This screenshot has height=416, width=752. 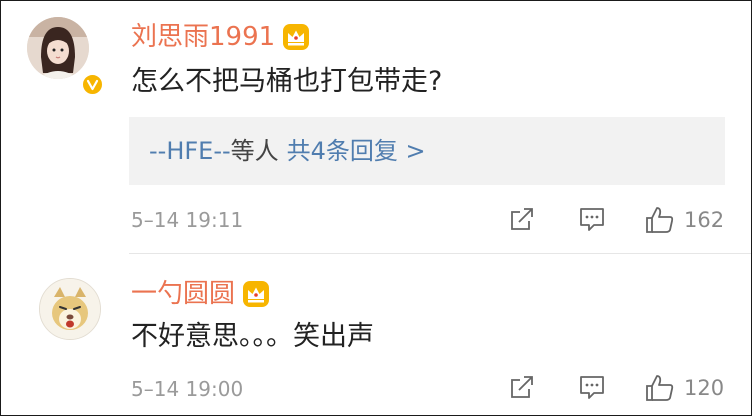 I want to click on username-row: 刘思雨1991, so click(x=221, y=37).